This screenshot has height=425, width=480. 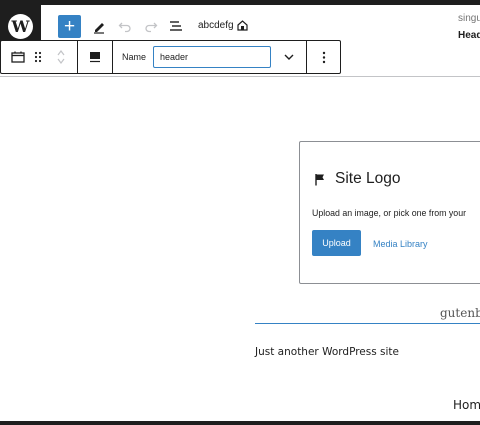 I want to click on upload-button: Upload, so click(x=336, y=243).